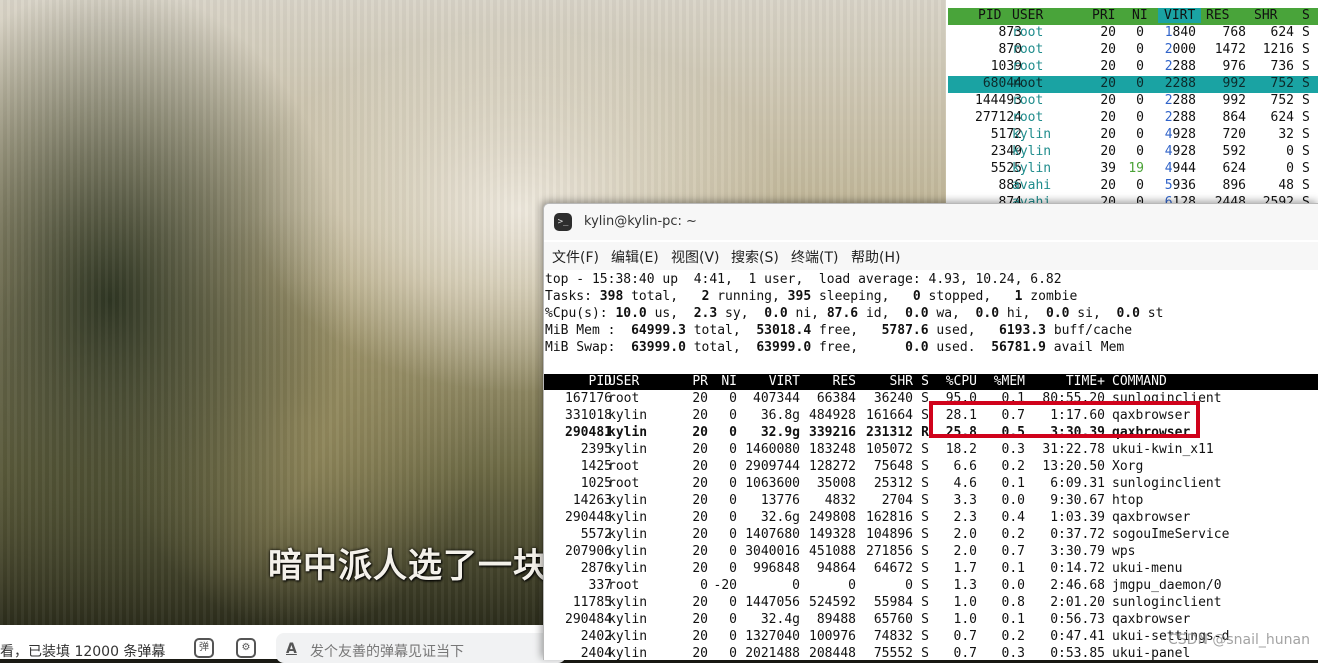 This screenshot has height=663, width=1318. I want to click on process-cell-res: 208448, so click(832, 653).